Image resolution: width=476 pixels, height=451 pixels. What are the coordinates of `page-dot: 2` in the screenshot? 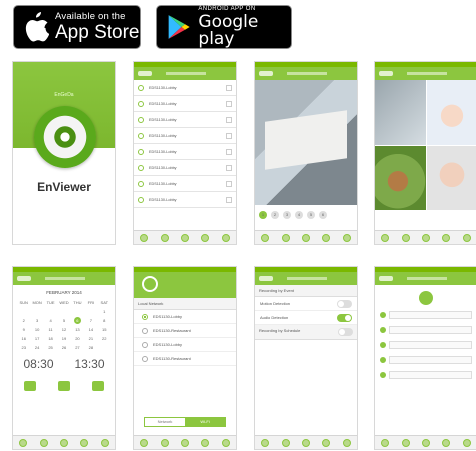 It's located at (275, 215).